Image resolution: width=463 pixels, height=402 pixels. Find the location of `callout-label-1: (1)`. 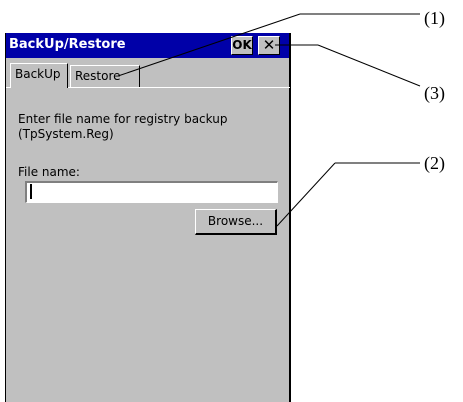

callout-label-1: (1) is located at coordinates (434, 18).